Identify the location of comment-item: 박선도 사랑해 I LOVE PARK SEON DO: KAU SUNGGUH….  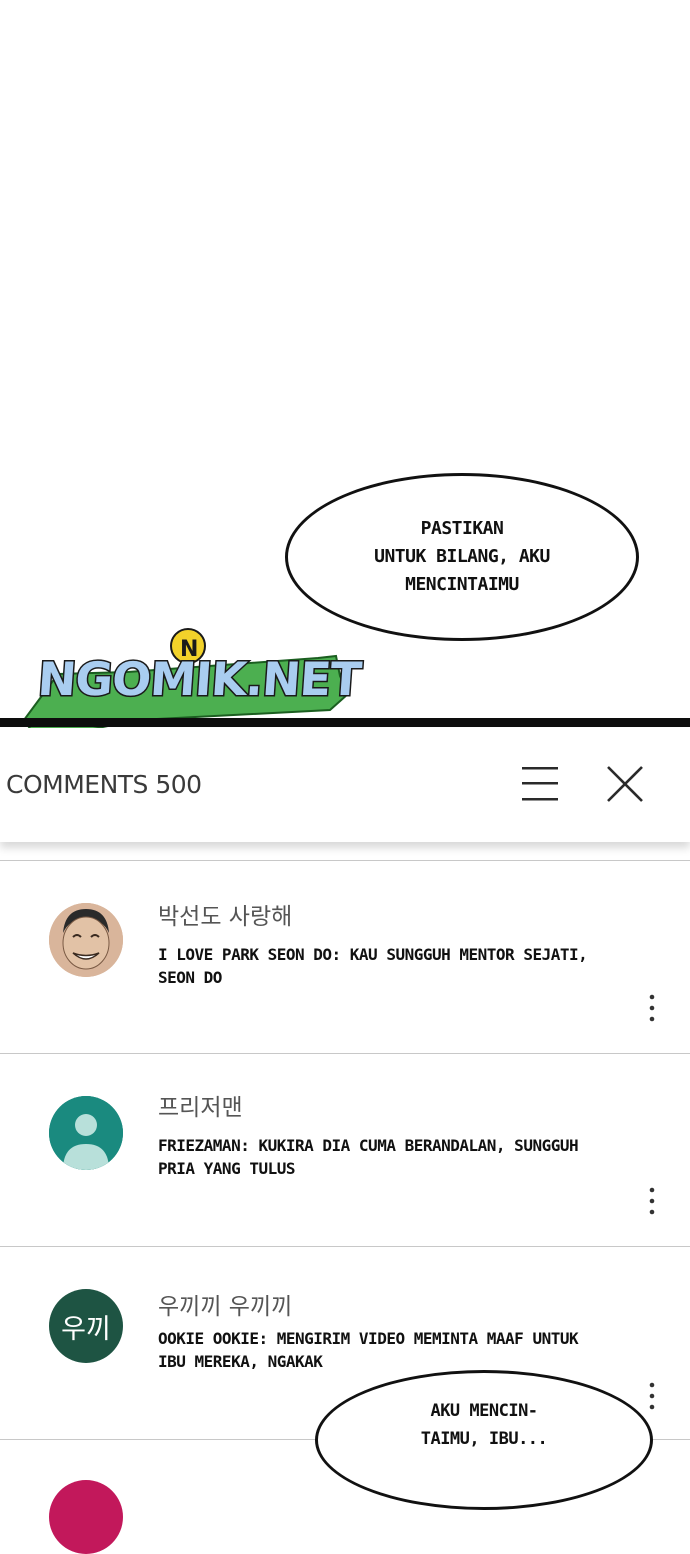
(345, 956).